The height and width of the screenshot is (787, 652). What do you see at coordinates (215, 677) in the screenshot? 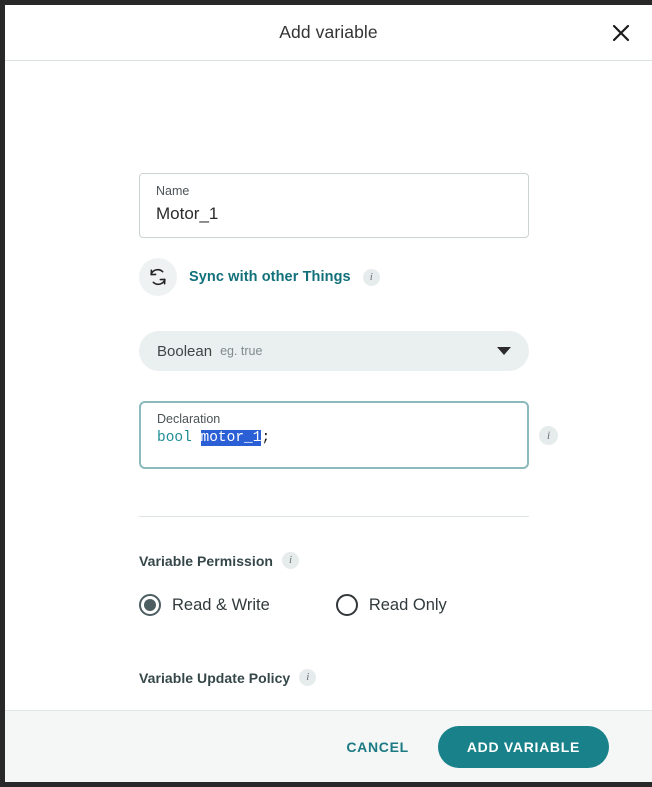
I see `variable-update-policy-title: Variable Update Policy` at bounding box center [215, 677].